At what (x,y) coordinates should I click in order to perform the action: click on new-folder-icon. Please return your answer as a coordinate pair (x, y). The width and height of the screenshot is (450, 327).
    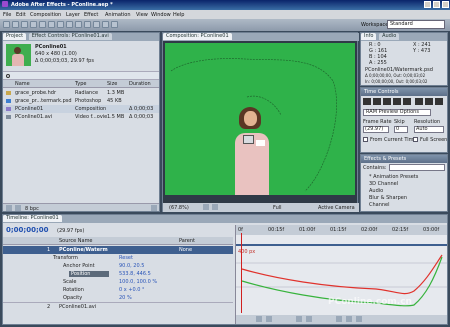
    Looking at the image, I should click on (18, 208).